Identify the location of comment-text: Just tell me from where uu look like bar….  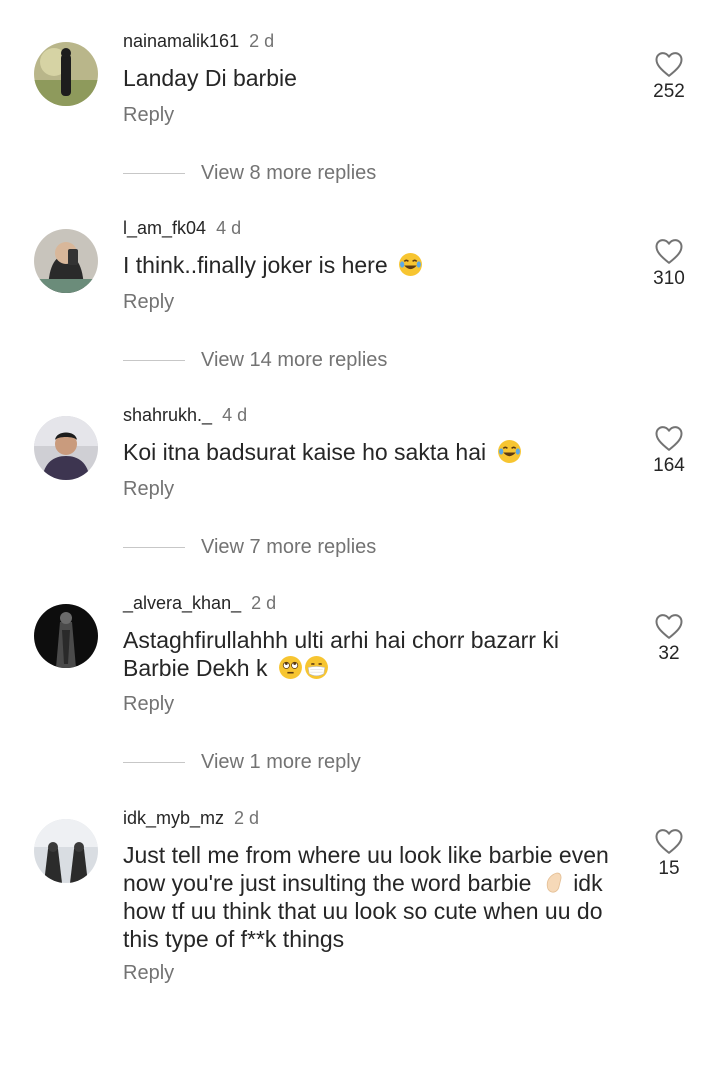
(366, 897).